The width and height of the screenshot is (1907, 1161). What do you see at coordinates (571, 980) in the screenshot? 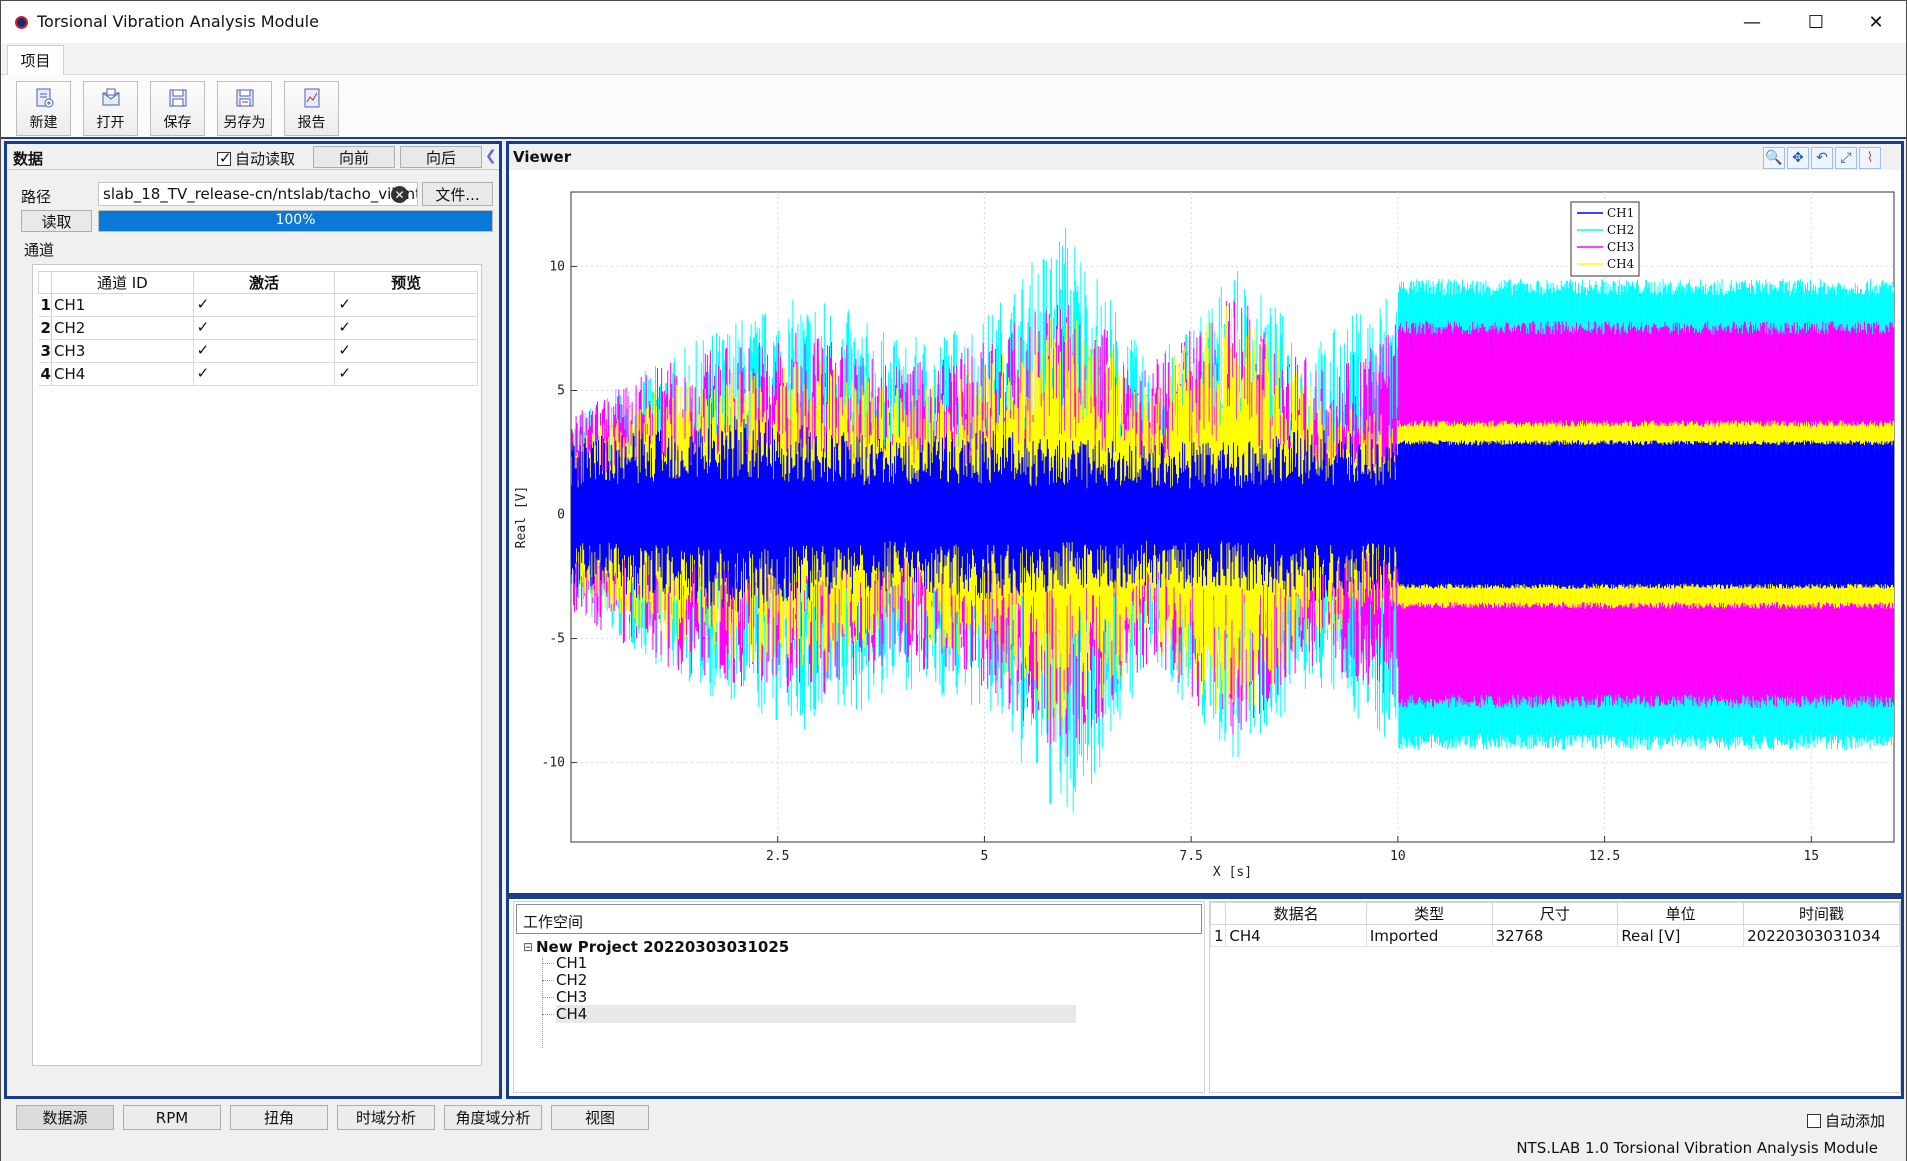
I see `tree-item: CH2` at bounding box center [571, 980].